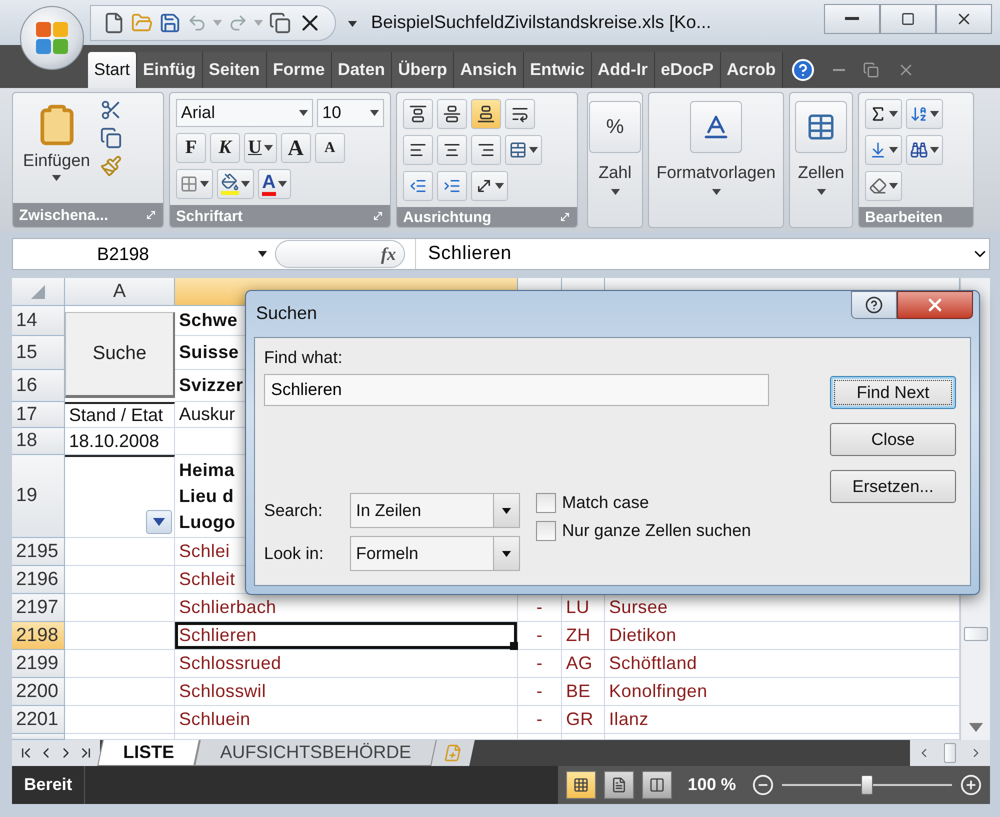  Describe the element at coordinates (516, 390) in the screenshot. I see `find-field: Schlieren` at that location.